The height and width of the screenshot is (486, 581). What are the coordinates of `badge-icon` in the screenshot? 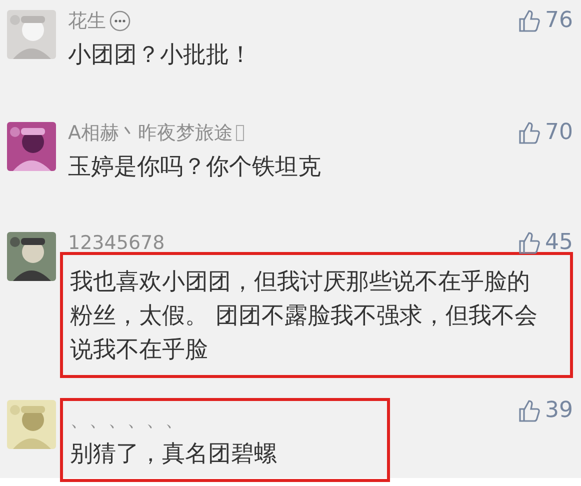 It's located at (240, 133).